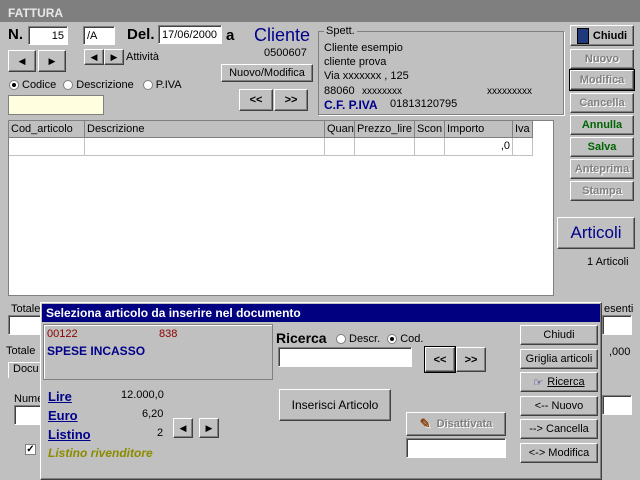  What do you see at coordinates (282, 35) in the screenshot?
I see `client-label: Cliente` at bounding box center [282, 35].